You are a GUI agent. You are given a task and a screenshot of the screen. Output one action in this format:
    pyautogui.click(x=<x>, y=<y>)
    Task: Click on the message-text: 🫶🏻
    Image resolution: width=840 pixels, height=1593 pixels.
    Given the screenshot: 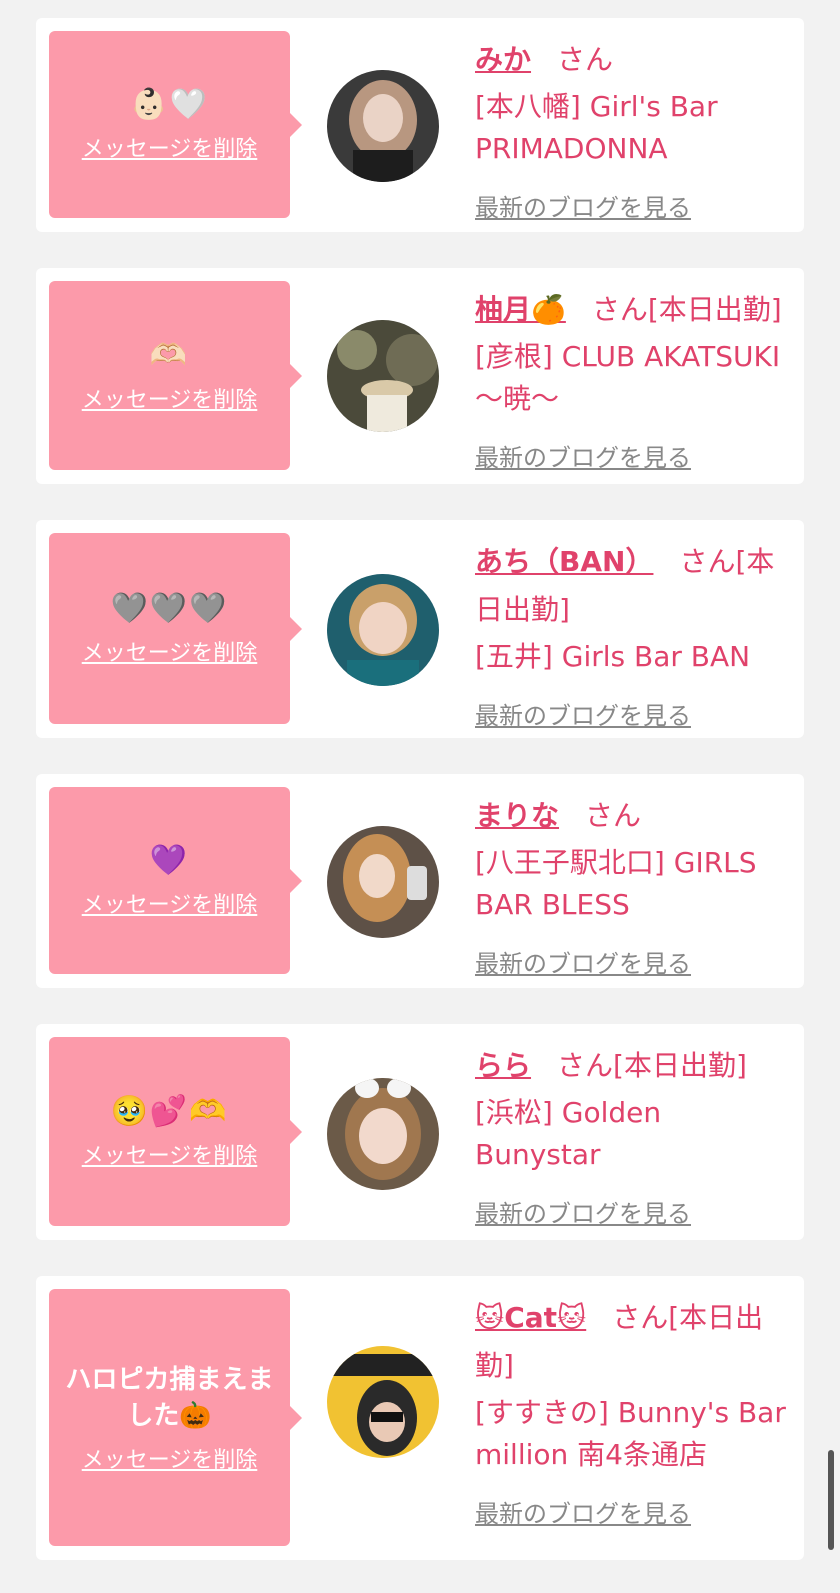 What is the action you would take?
    pyautogui.click(x=169, y=355)
    